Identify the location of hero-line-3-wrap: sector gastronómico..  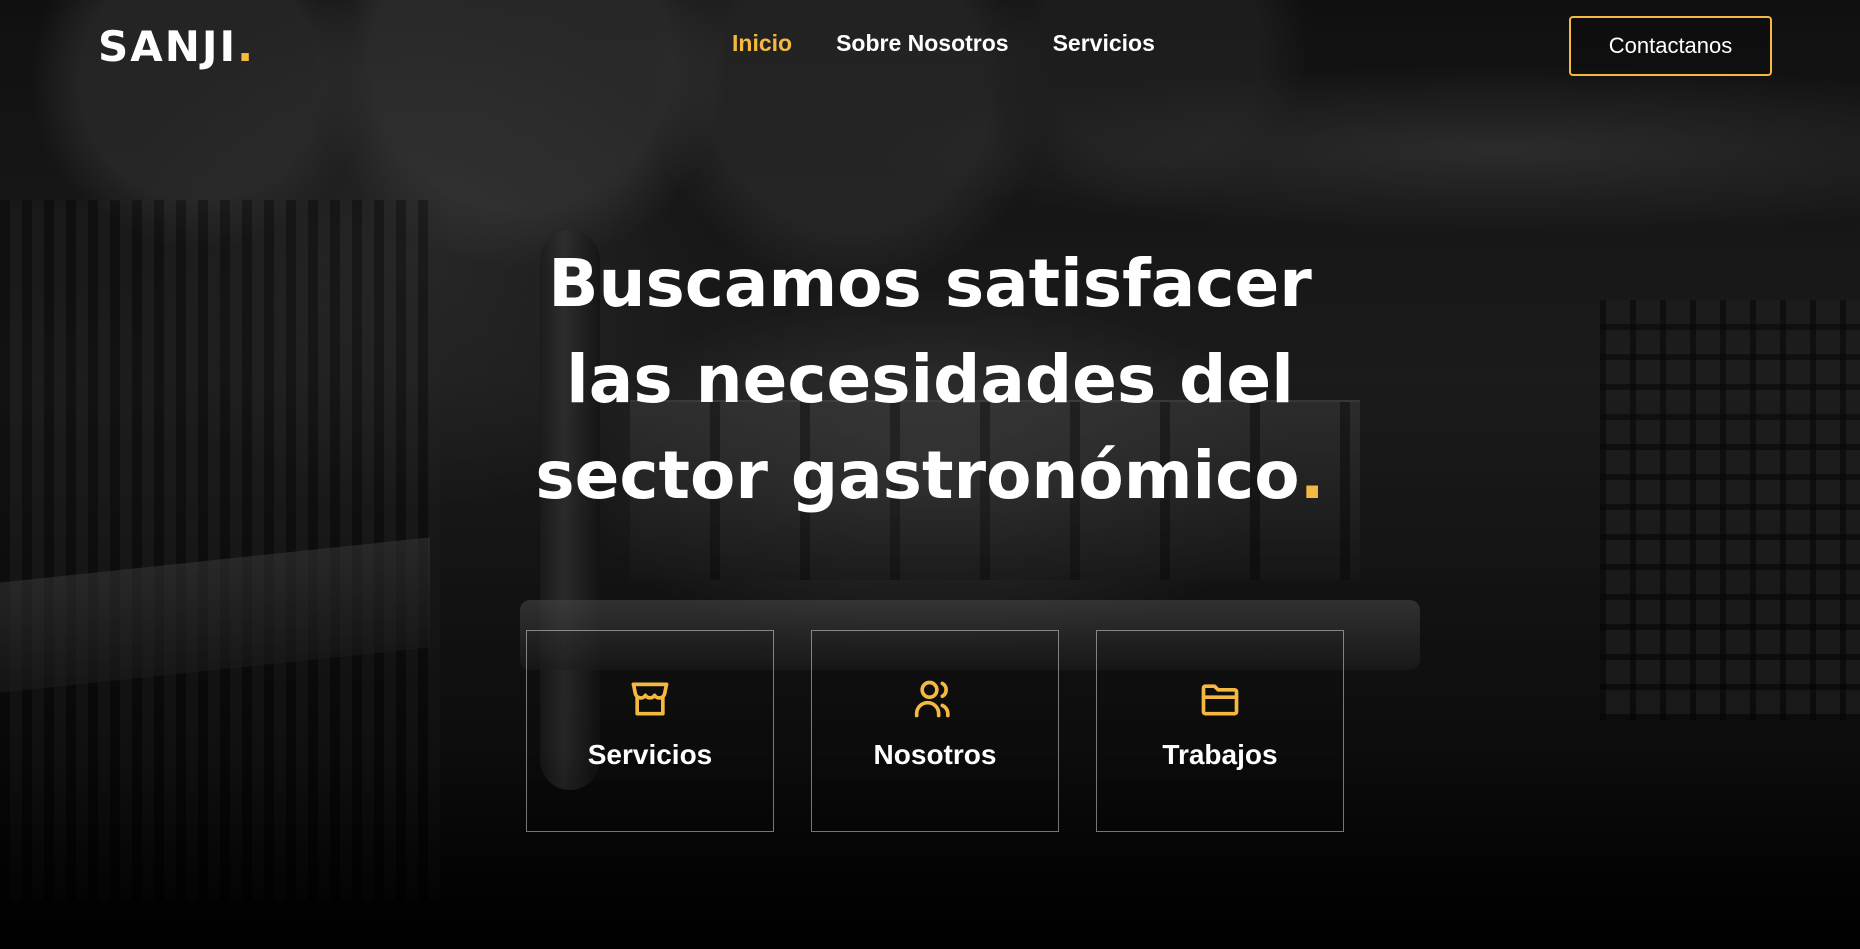
(930, 476).